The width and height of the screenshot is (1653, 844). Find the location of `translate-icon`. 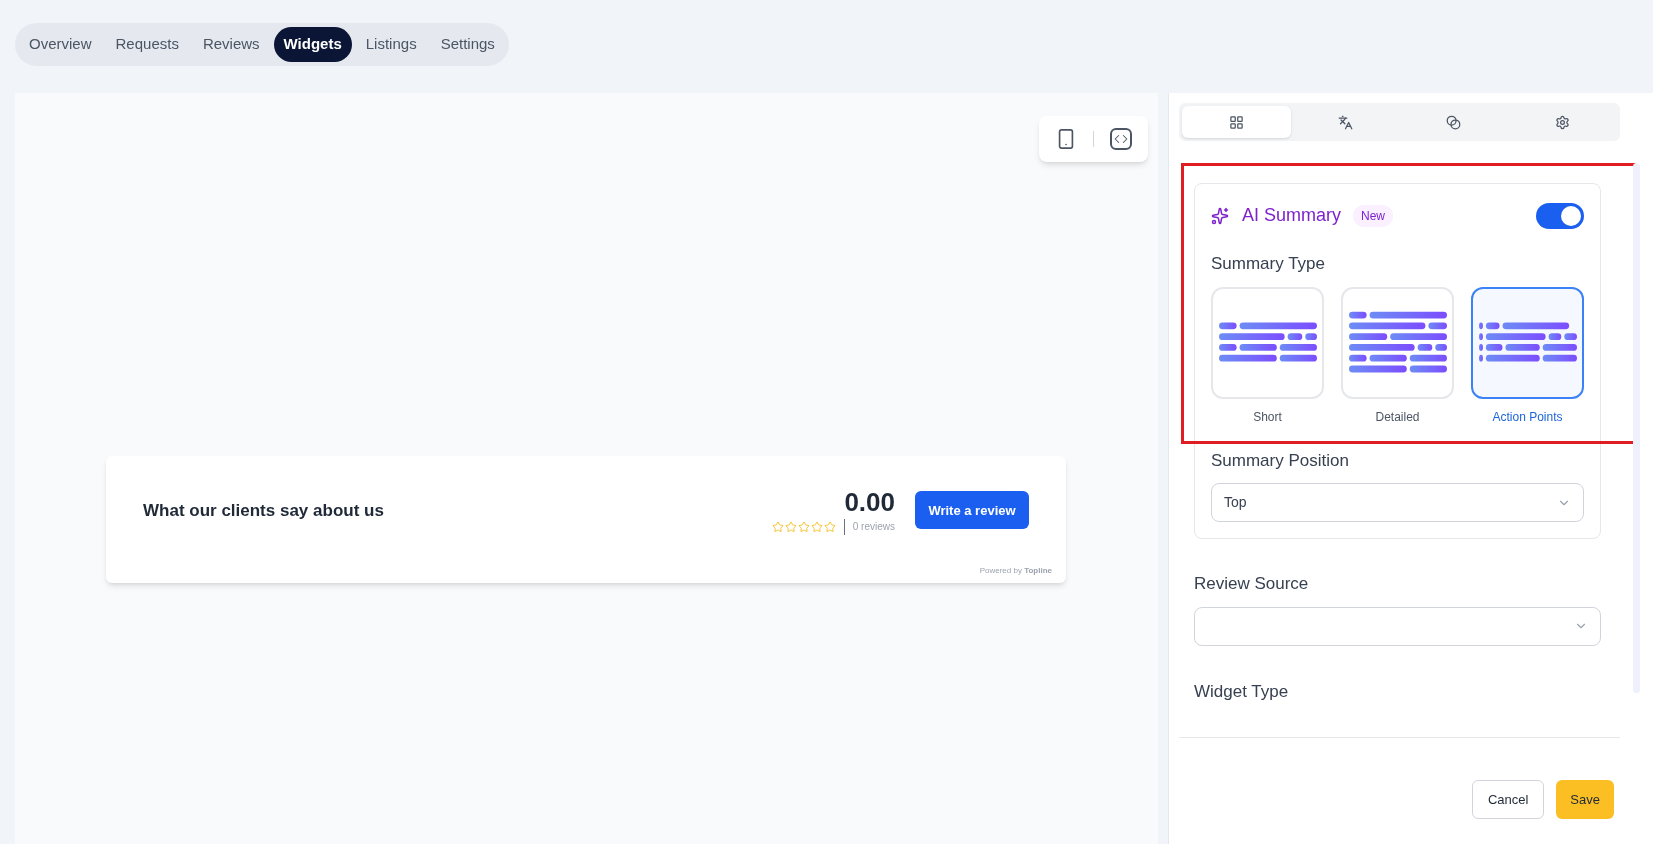

translate-icon is located at coordinates (1345, 122).